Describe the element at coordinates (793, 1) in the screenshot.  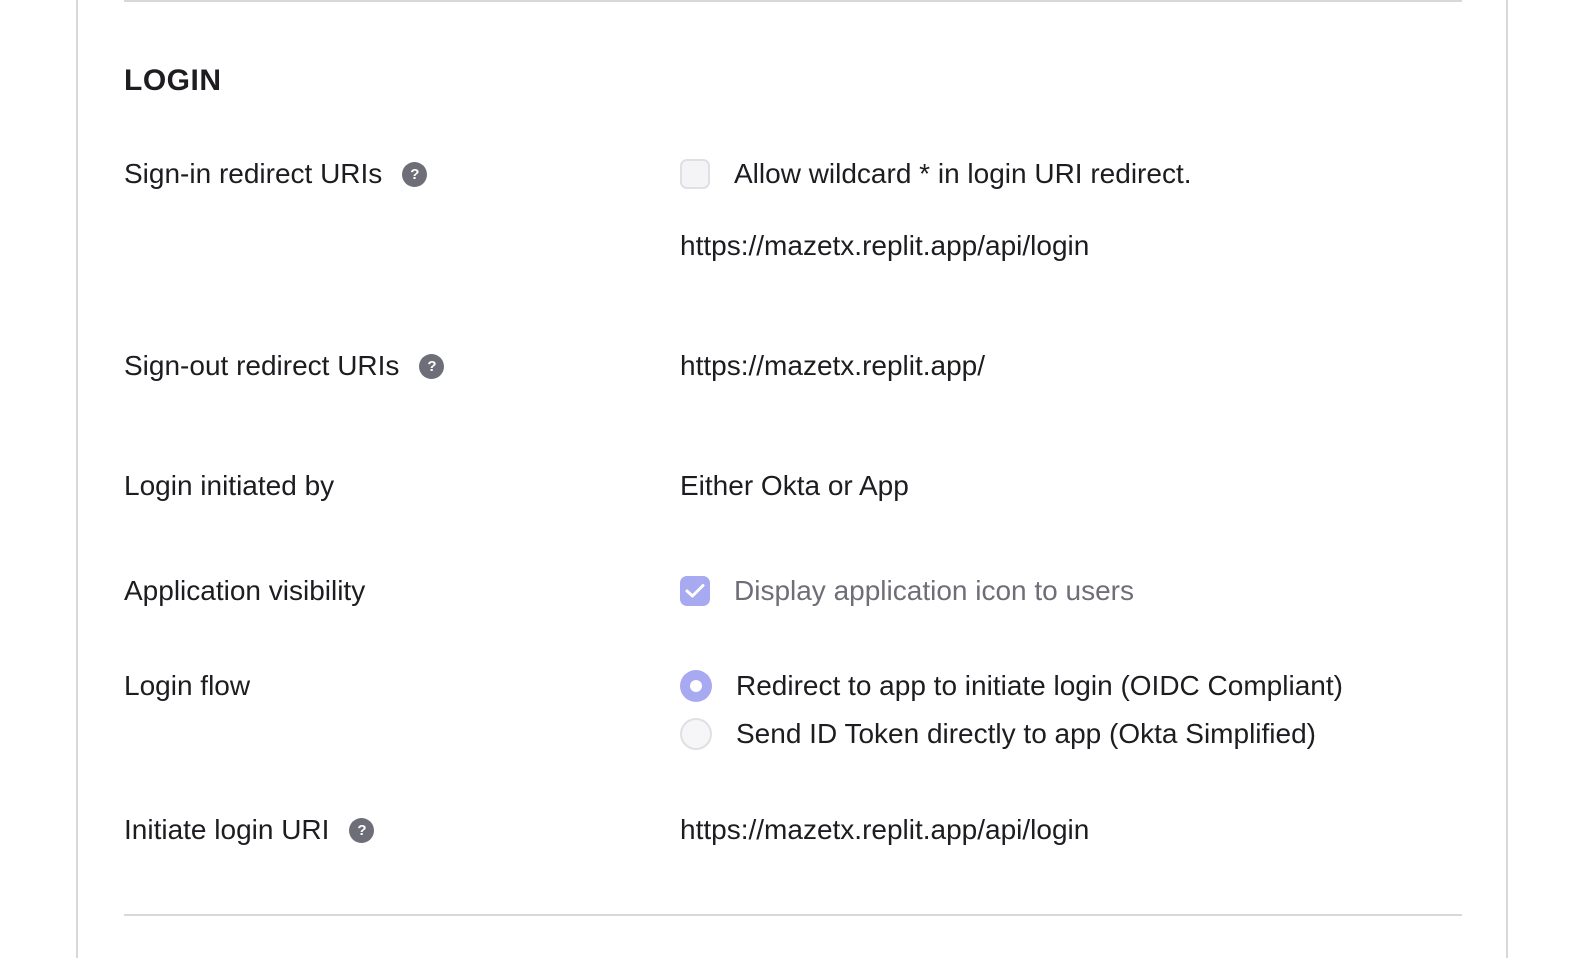
I see `section-divider-top` at that location.